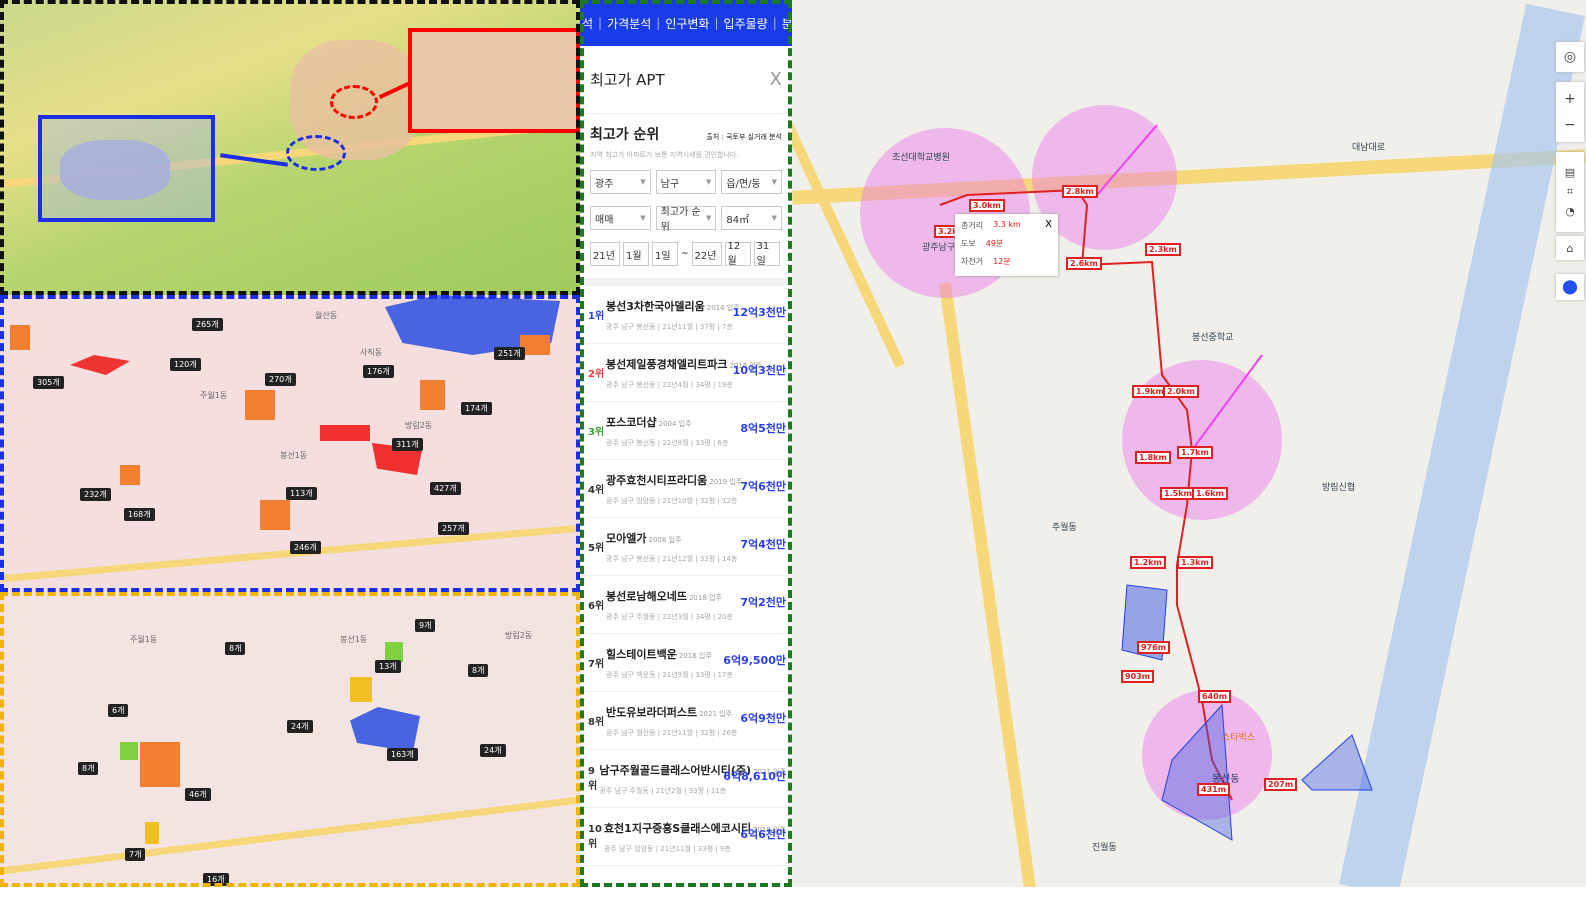  I want to click on total-distance-label: 총거리, so click(972, 225).